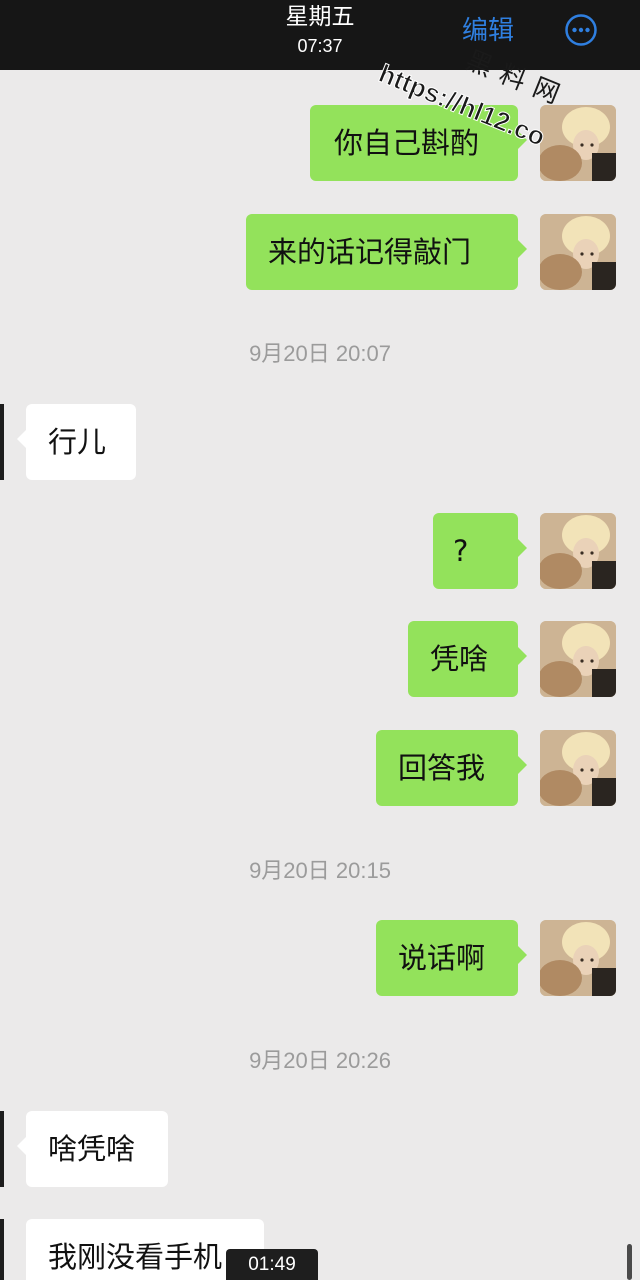  I want to click on video-duration-badge: 01:49, so click(272, 1264).